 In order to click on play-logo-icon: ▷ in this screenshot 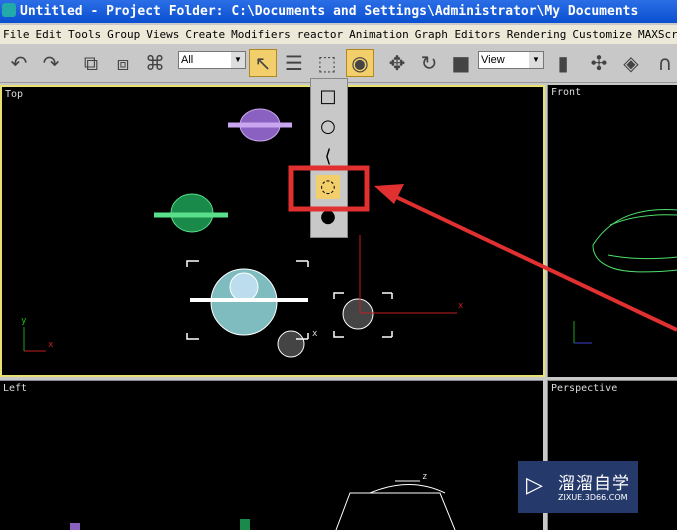, I will do `click(534, 485)`.